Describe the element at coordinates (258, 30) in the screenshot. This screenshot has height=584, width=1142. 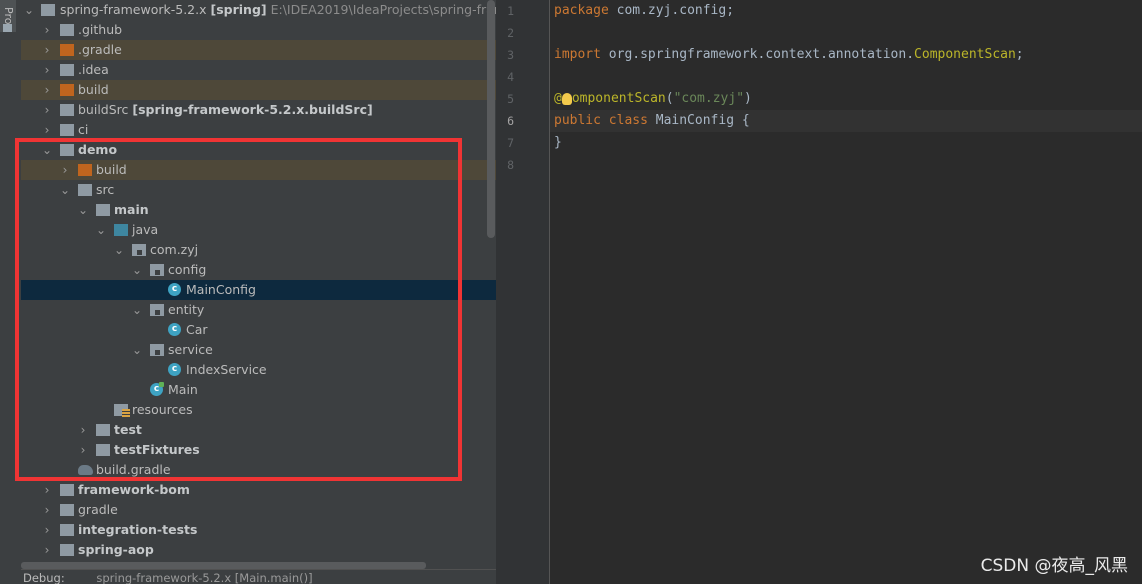
I see `tree-row-github: › .github` at that location.